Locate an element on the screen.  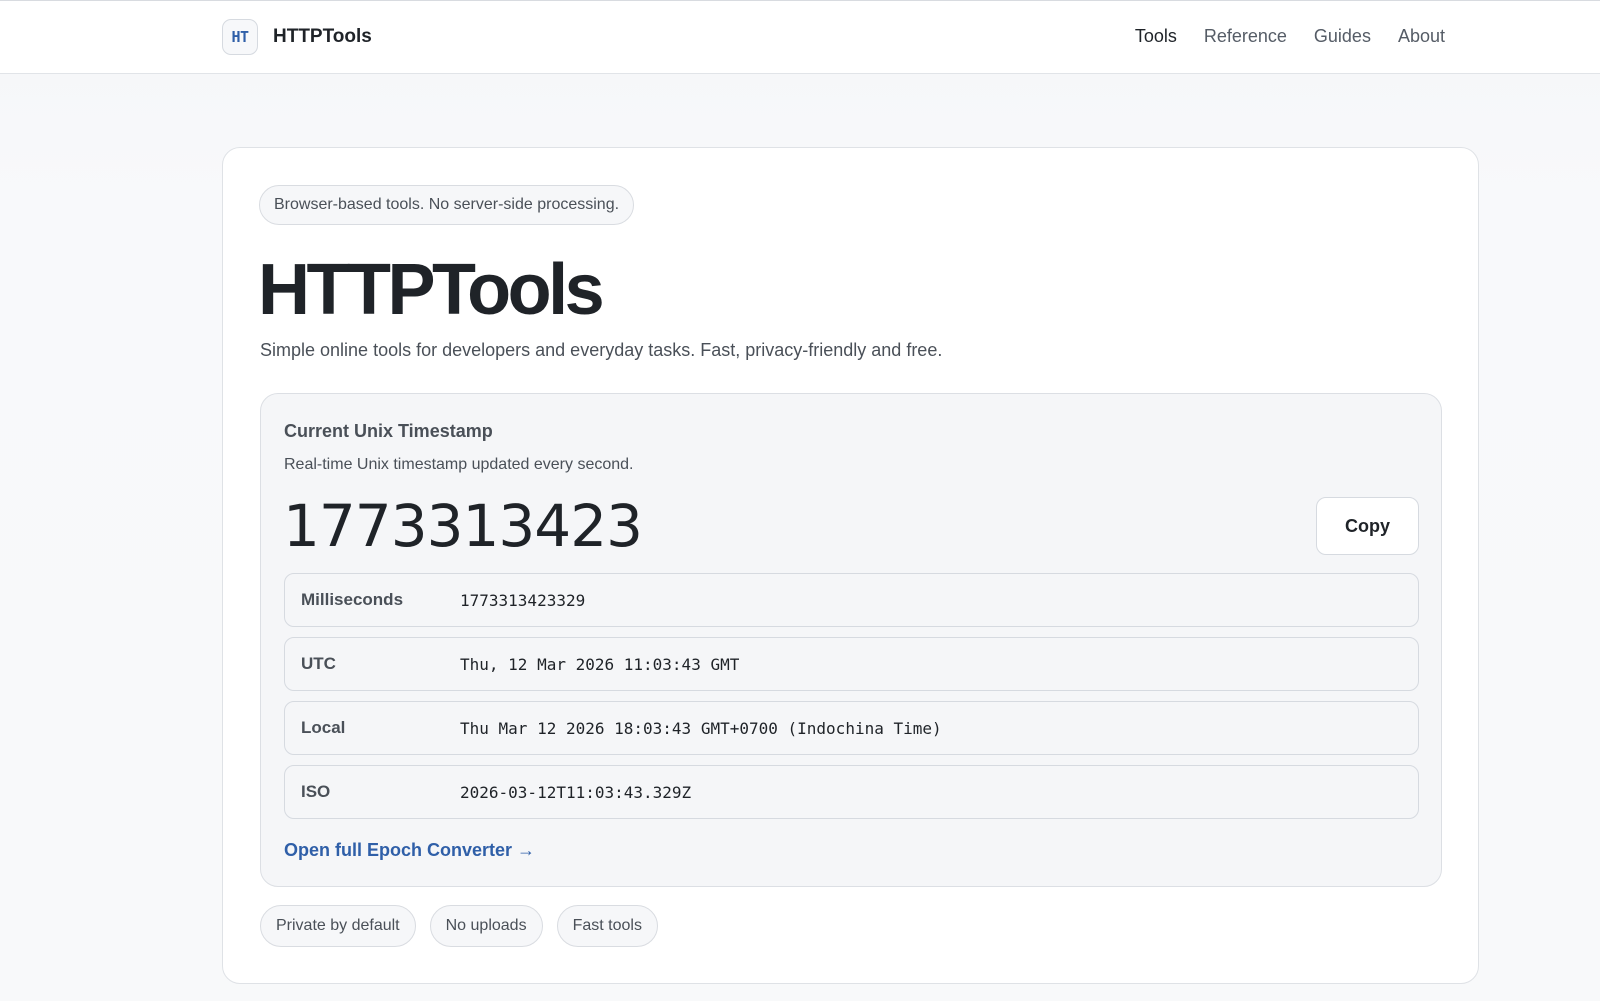
feature-pills: Private by default No uploads Fast tools is located at coordinates (459, 926).